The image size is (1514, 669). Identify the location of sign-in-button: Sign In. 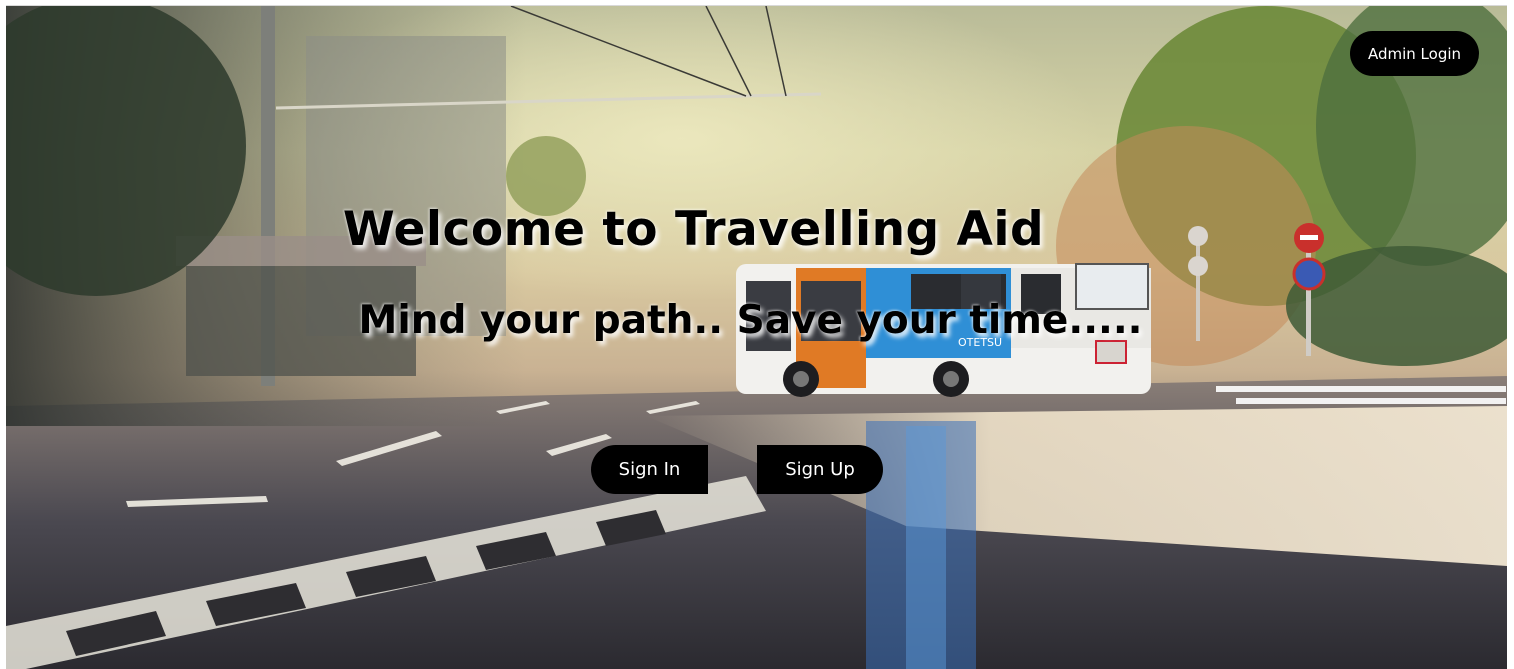
(649, 469).